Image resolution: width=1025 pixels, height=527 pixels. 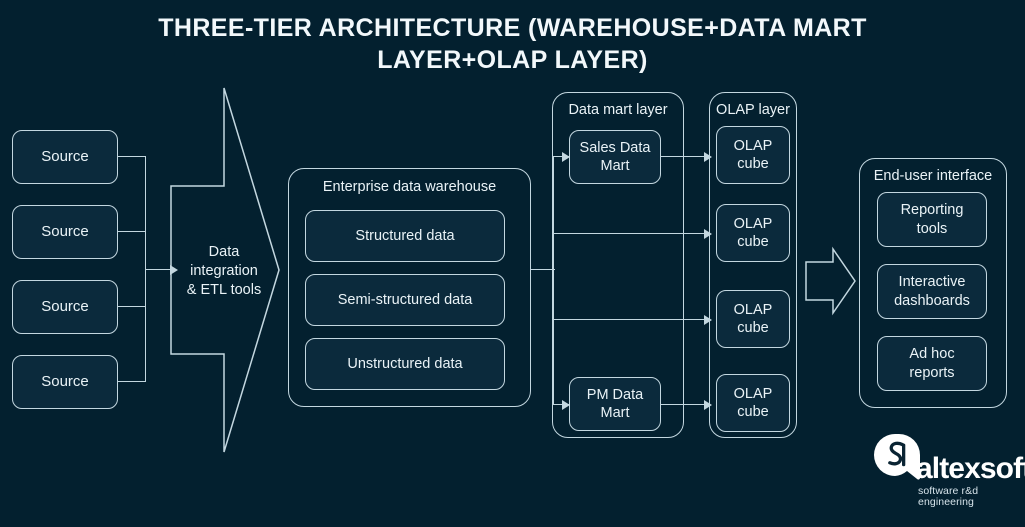 I want to click on data-mart-layer-label: Data mart layer, so click(x=618, y=110).